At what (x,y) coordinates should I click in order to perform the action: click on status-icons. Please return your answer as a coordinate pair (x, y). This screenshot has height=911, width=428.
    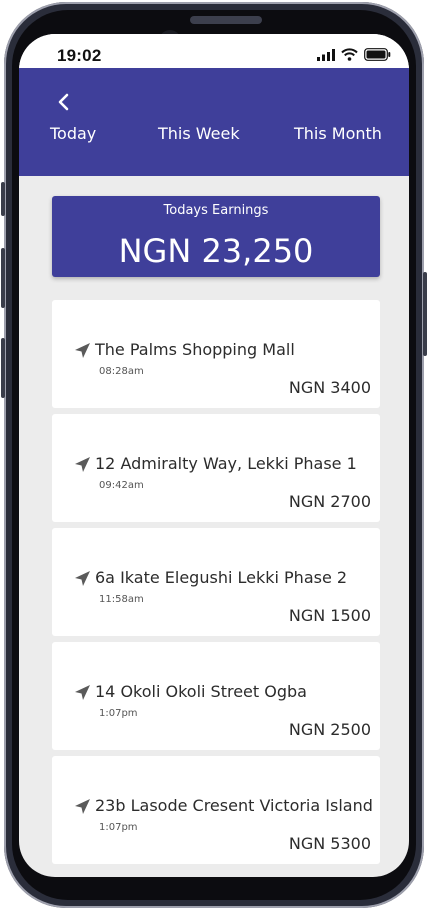
    Looking at the image, I should click on (354, 54).